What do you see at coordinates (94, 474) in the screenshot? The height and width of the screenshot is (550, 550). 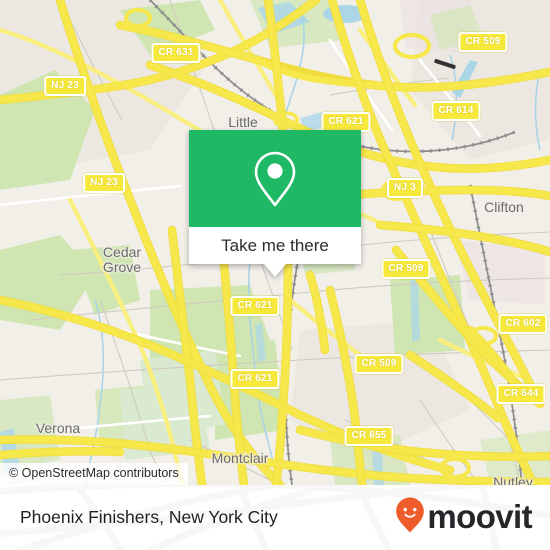 I see `osm-attribution: © OpenStreetMap contributors` at bounding box center [94, 474].